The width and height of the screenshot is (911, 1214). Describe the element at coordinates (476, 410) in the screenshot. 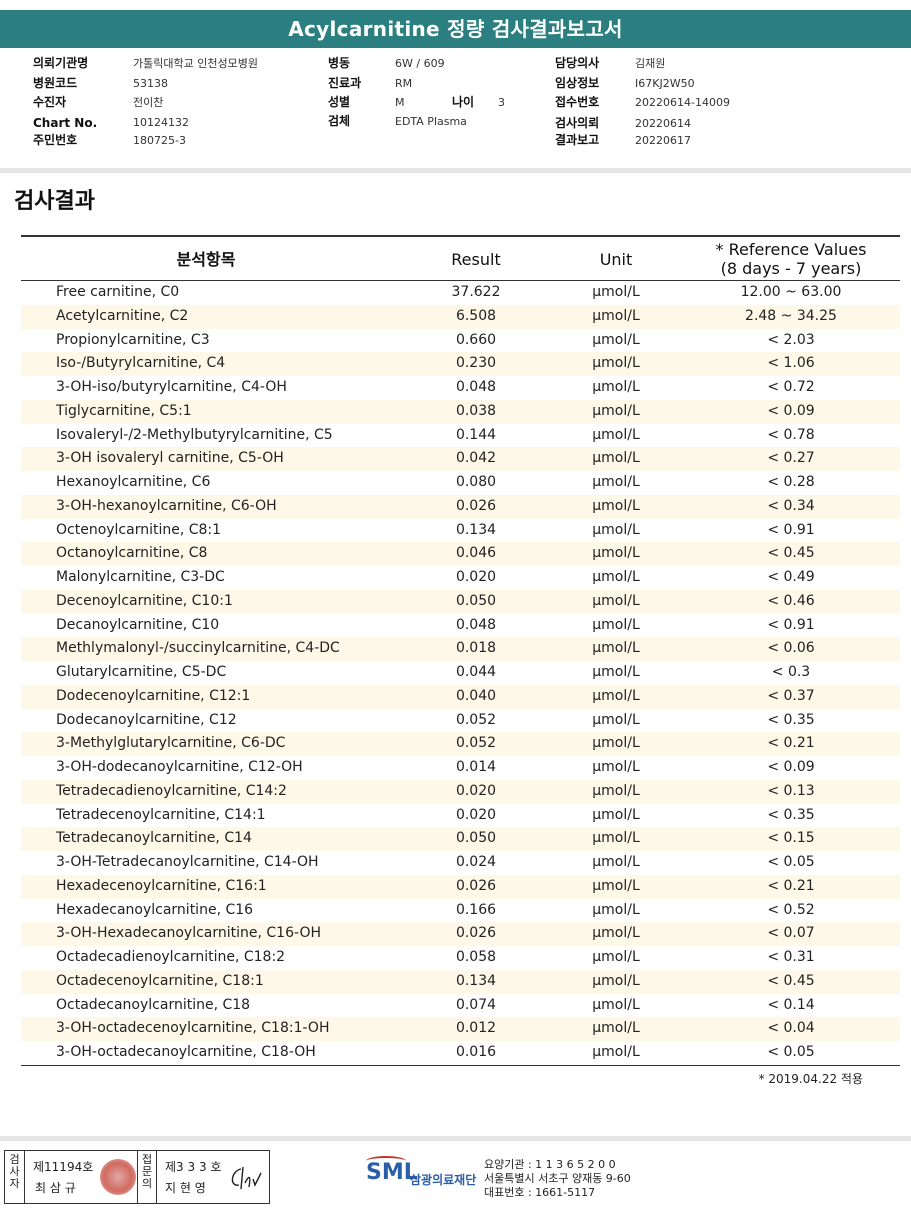

I see `result-value: 0.038` at that location.